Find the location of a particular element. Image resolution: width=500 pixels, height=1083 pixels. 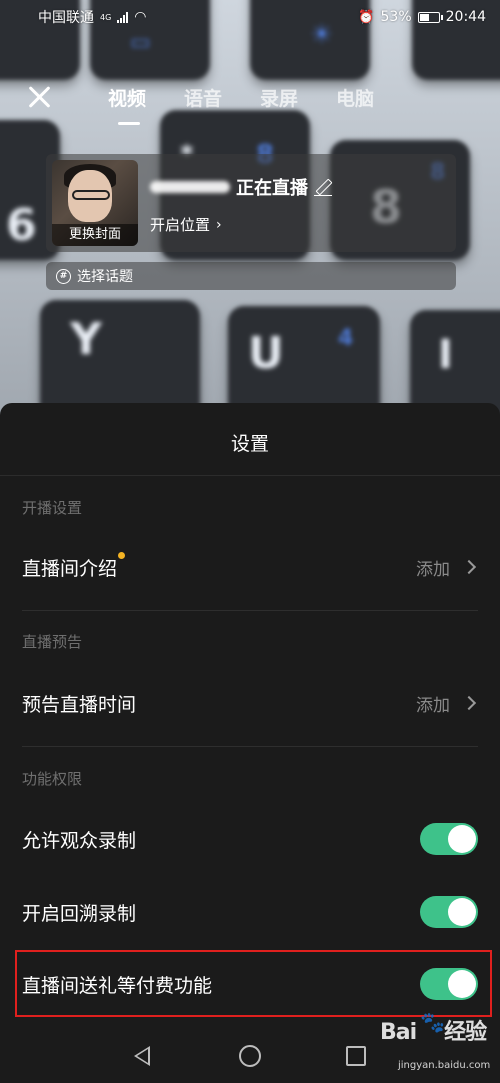

allow-viewer-record-toggle is located at coordinates (449, 839).